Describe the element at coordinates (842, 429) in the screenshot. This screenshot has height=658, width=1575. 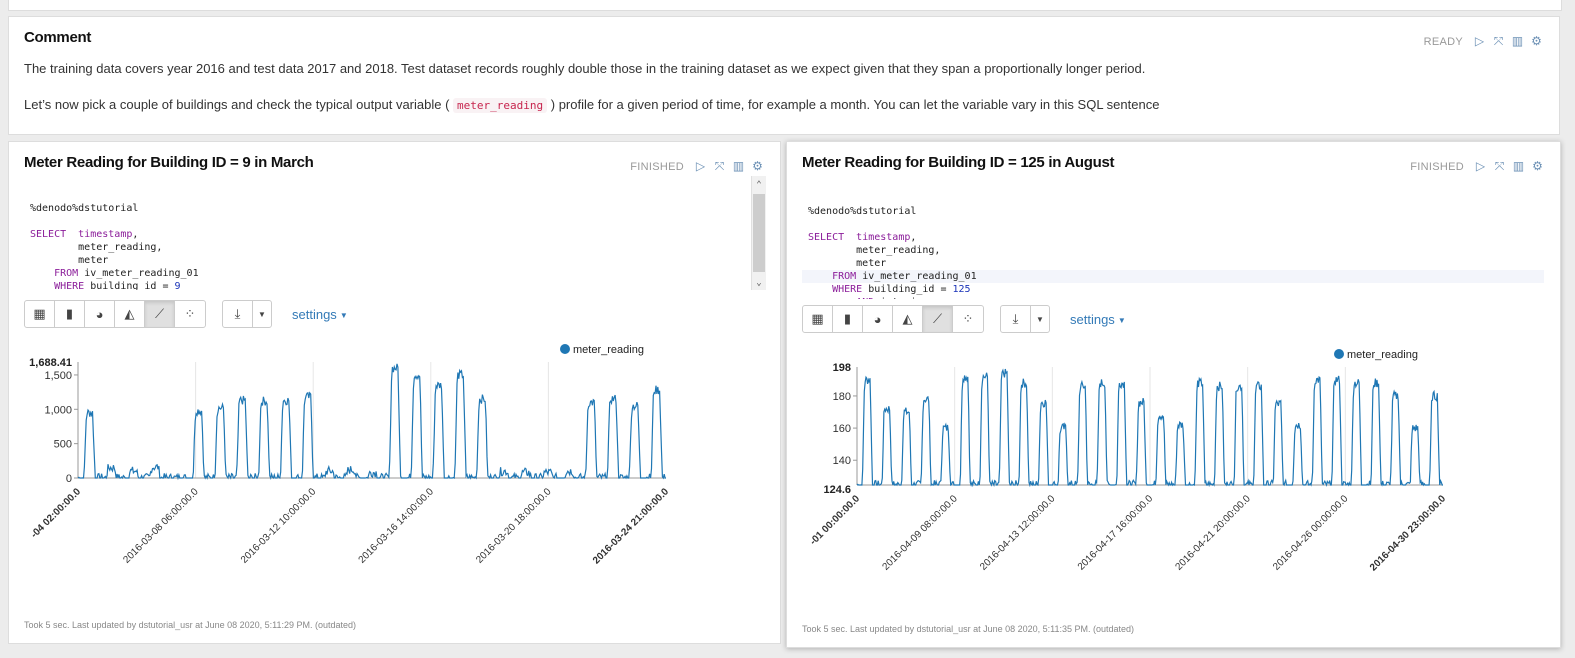
I see `y-tick-label: 160` at that location.